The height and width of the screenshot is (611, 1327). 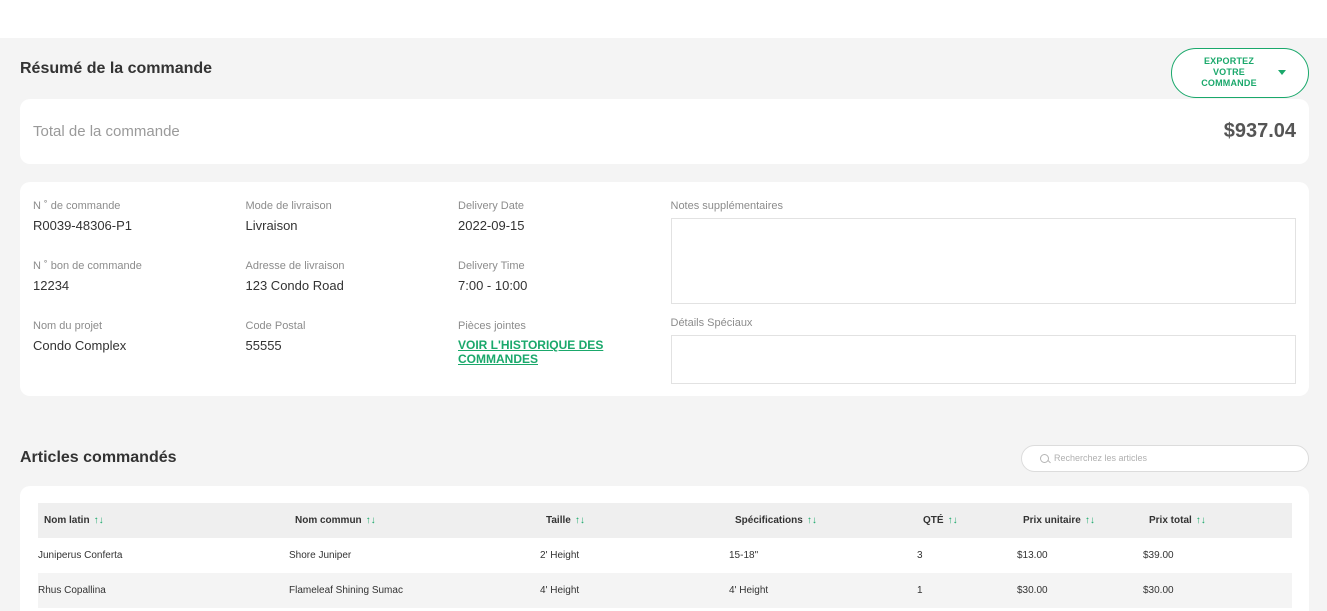 I want to click on delivery-date-value: 2022-09-15, so click(x=491, y=225).